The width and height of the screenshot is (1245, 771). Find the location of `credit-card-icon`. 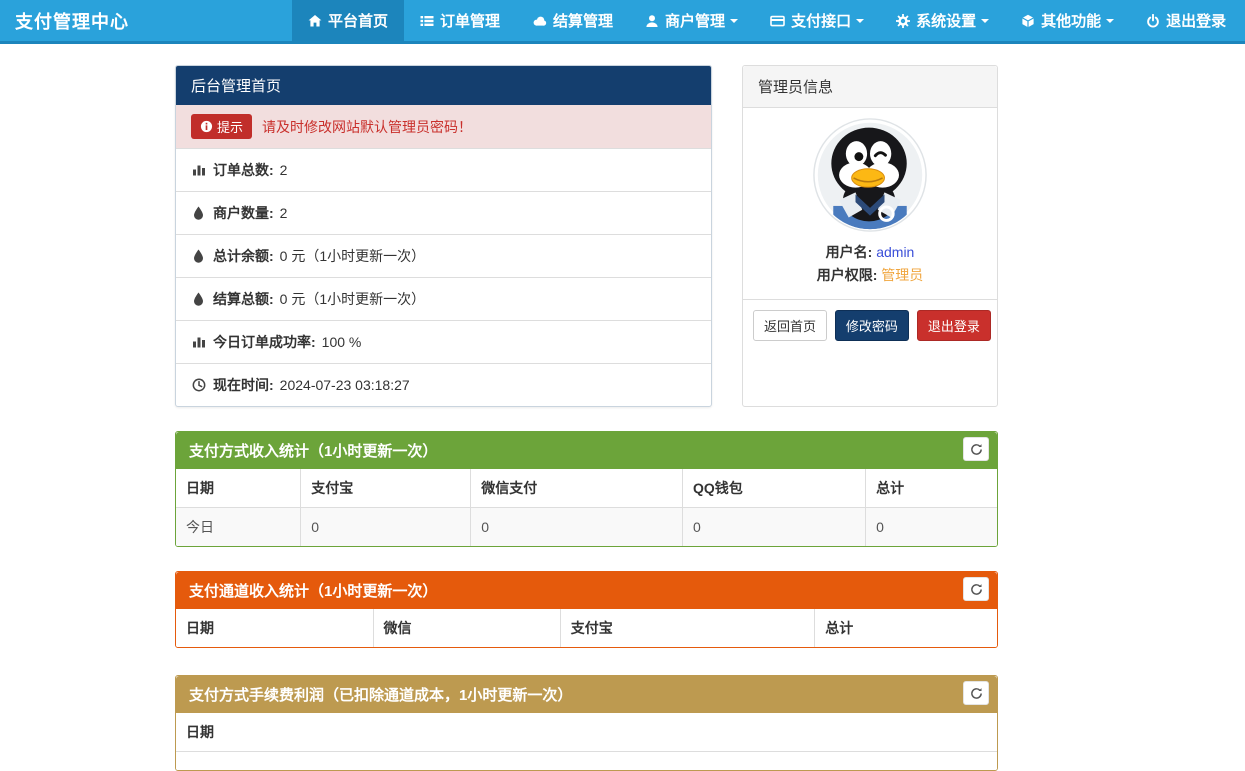

credit-card-icon is located at coordinates (777, 21).